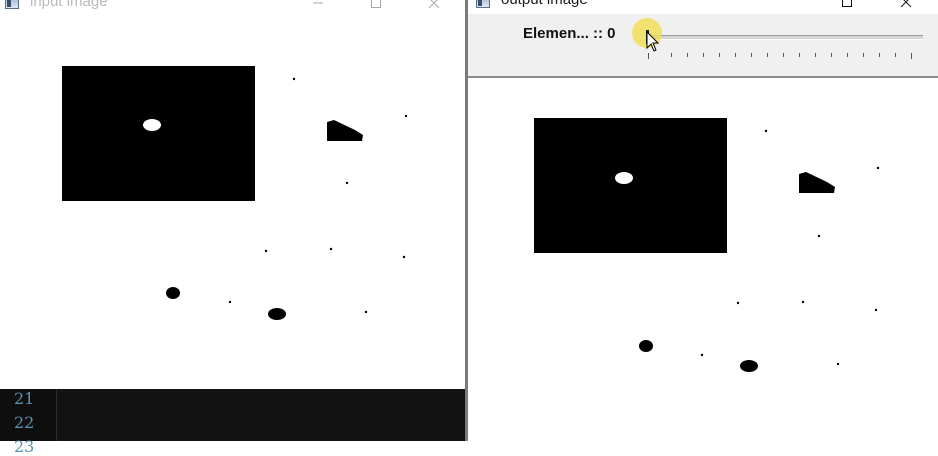  What do you see at coordinates (544, 4) in the screenshot?
I see `output-image-title: output image` at bounding box center [544, 4].